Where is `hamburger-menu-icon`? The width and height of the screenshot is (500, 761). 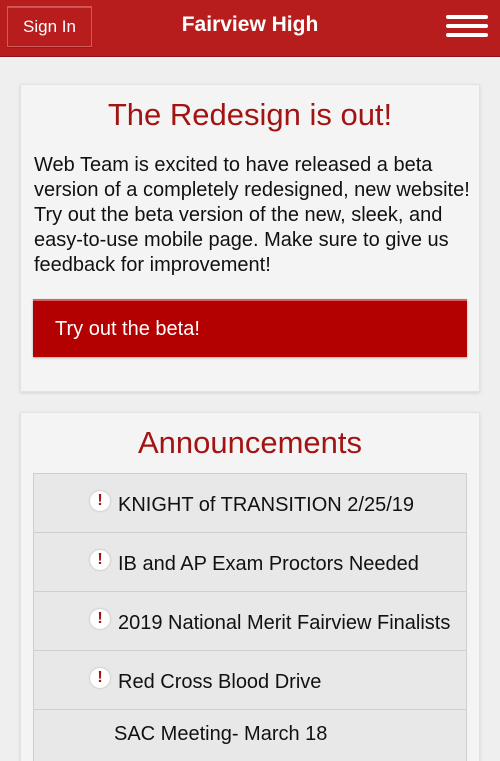 hamburger-menu-icon is located at coordinates (468, 28).